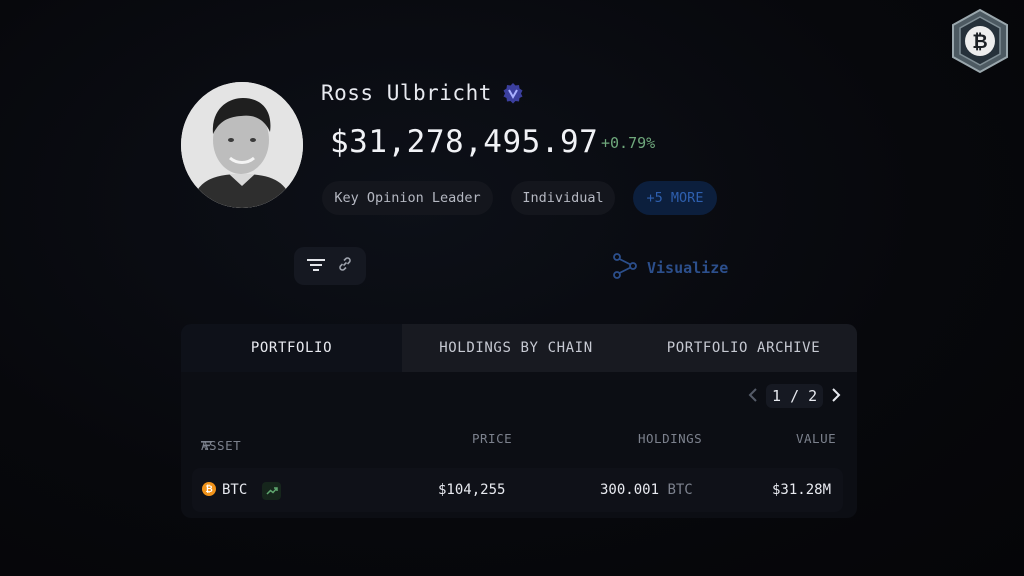 The height and width of the screenshot is (576, 1024). What do you see at coordinates (802, 490) in the screenshot?
I see `asset-value: $31.28M` at bounding box center [802, 490].